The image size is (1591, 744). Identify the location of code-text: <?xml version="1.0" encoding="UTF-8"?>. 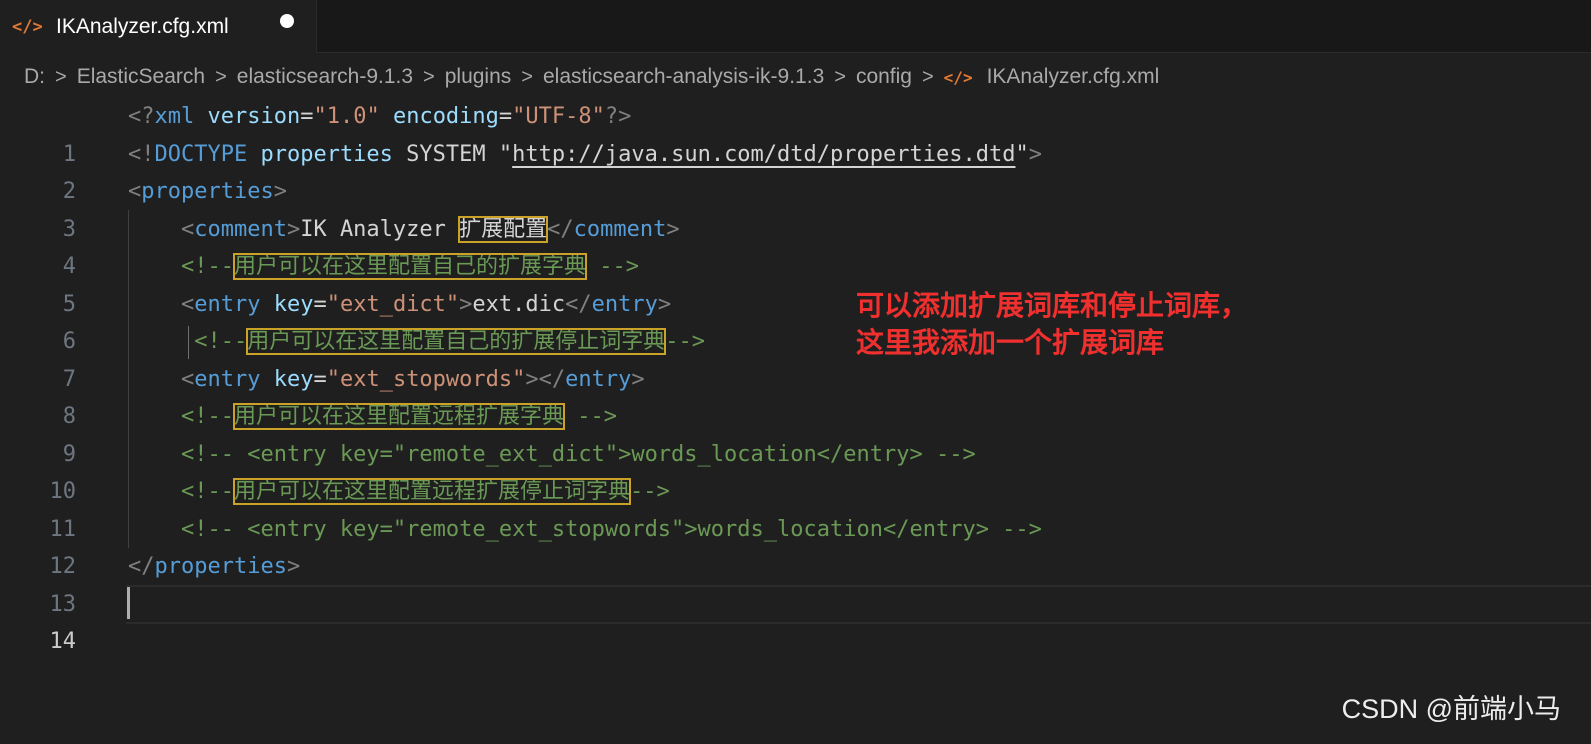
(380, 116).